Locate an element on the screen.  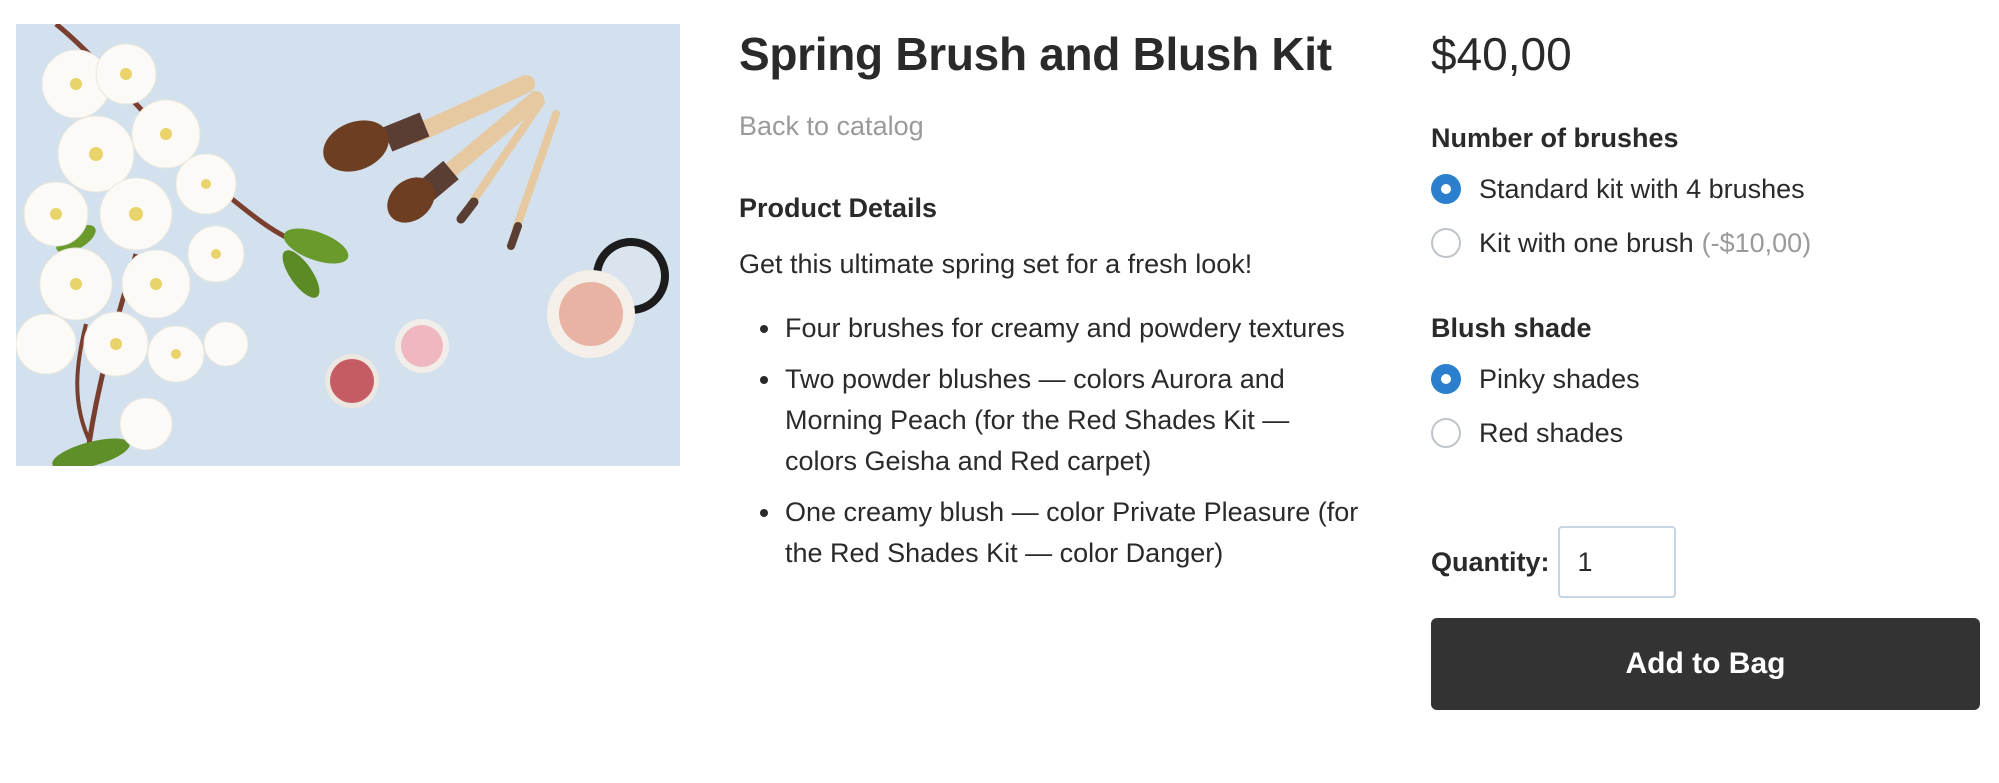
brush-option-one: Kit with one brush (-$10,00) is located at coordinates (1705, 243).